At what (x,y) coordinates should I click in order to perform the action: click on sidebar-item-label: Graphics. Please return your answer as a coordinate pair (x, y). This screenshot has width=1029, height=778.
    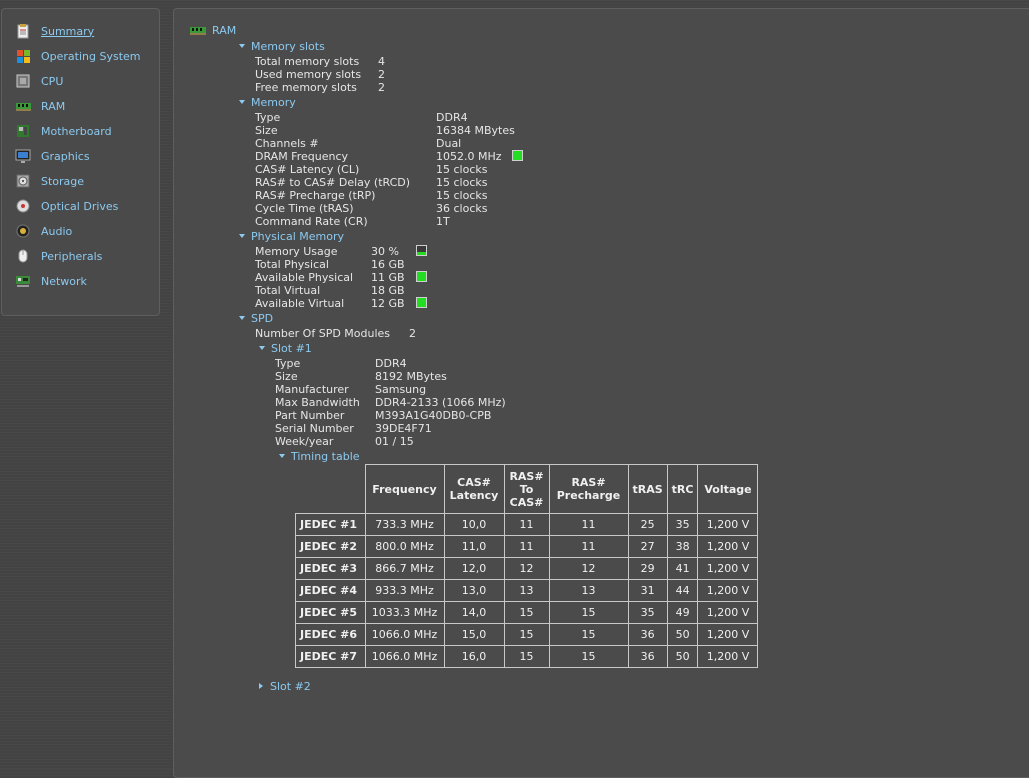
    Looking at the image, I should click on (65, 156).